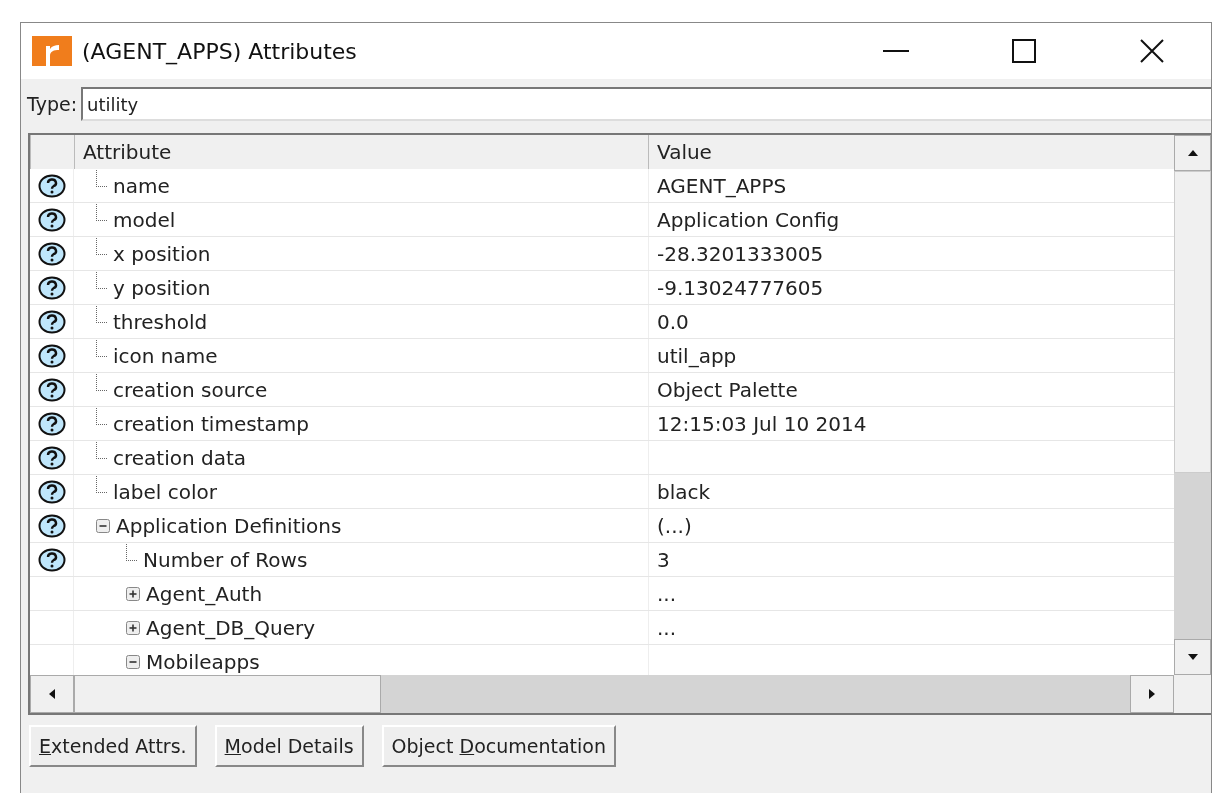 This screenshot has width=1218, height=793. I want to click on dialog-button: Extended Attrs., so click(113, 746).